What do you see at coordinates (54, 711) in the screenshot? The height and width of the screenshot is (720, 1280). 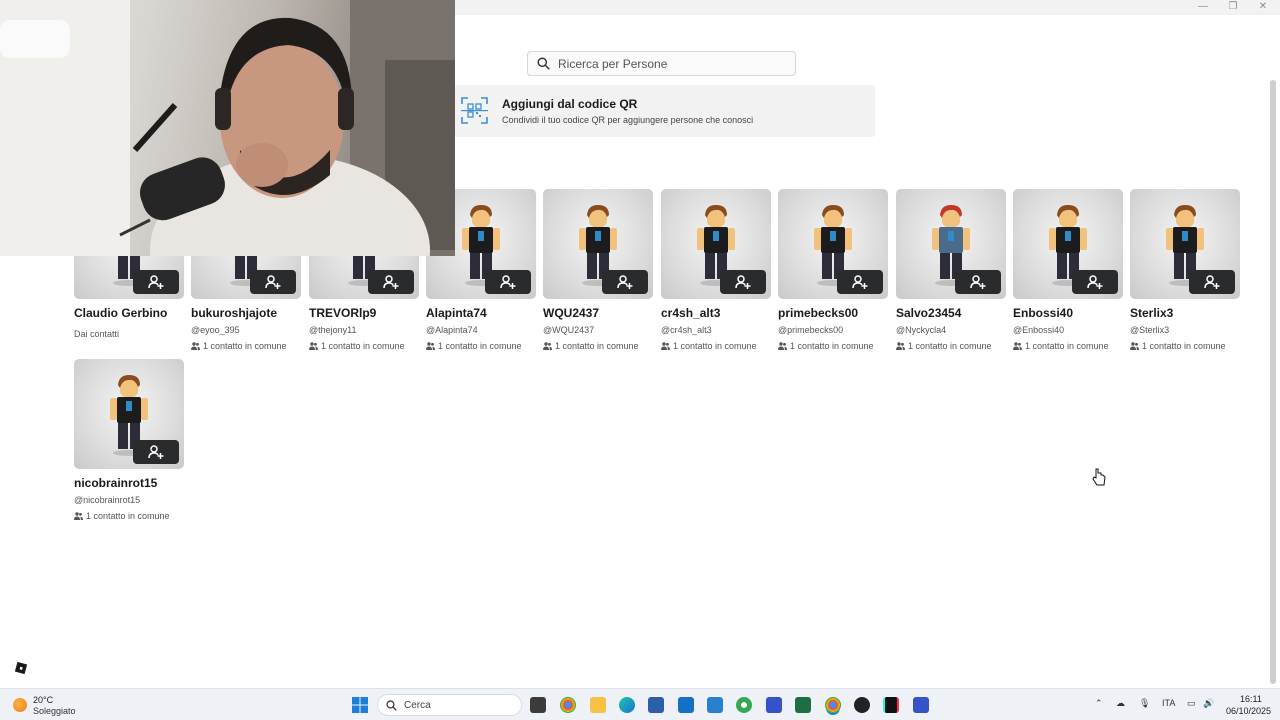 I see `weather-description: Soleggiato` at bounding box center [54, 711].